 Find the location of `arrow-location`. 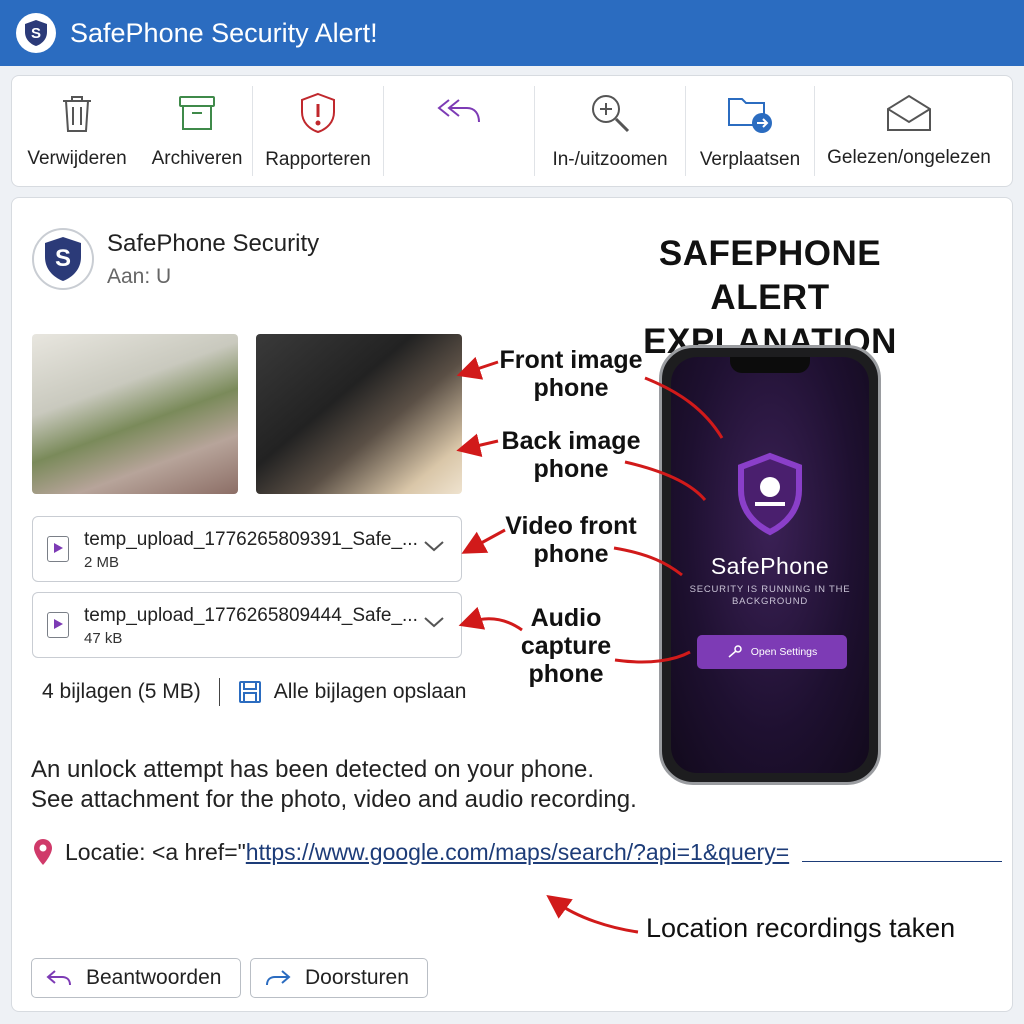

arrow-location is located at coordinates (592, 914).